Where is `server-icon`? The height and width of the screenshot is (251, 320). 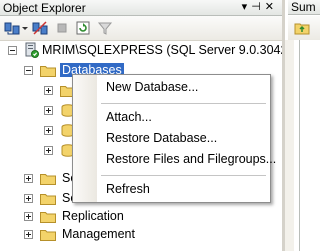
server-icon is located at coordinates (31, 50).